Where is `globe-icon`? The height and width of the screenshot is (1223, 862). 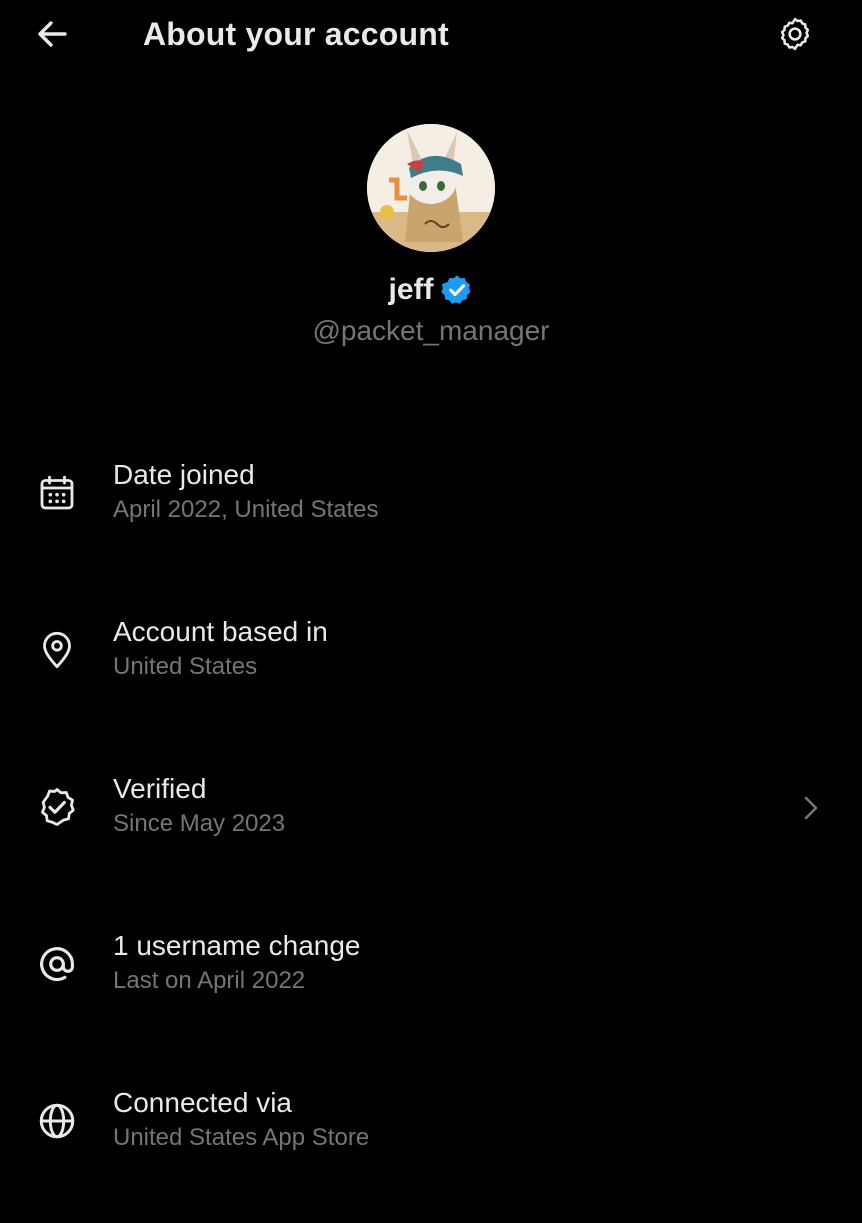 globe-icon is located at coordinates (57, 1121).